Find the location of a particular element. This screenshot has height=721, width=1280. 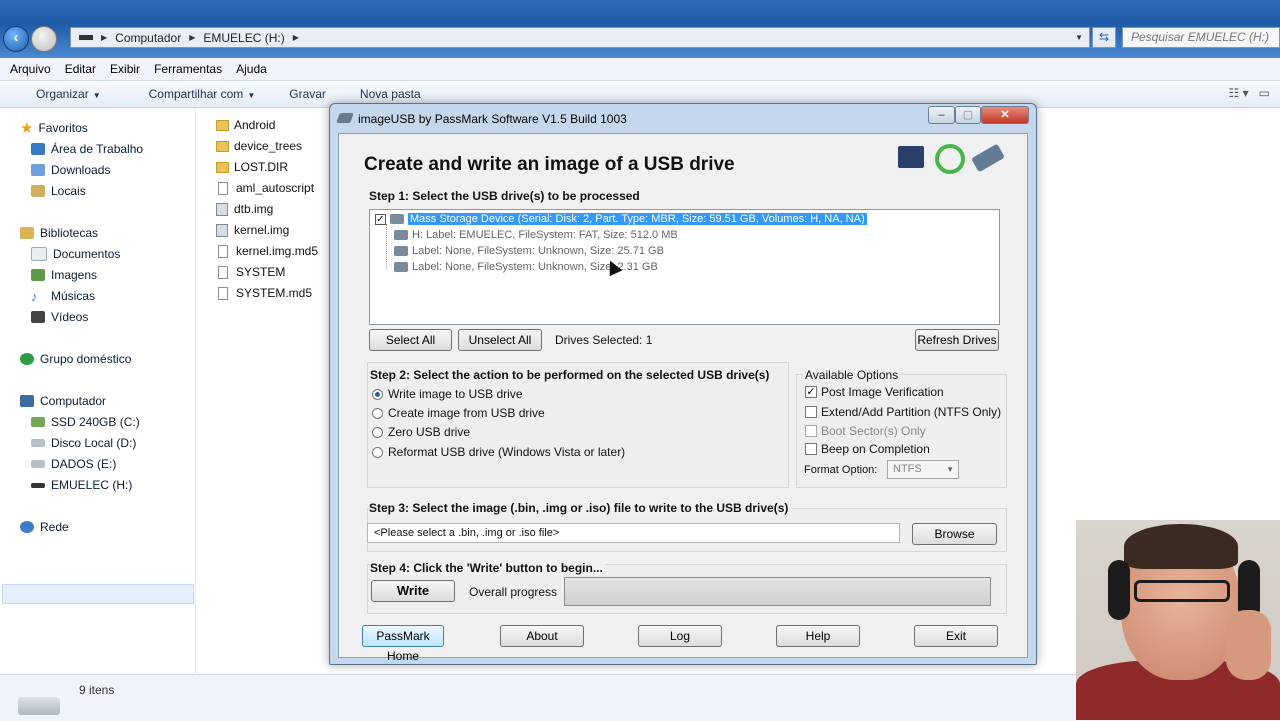

file-item: kernel.img.md5 is located at coordinates (267, 251).